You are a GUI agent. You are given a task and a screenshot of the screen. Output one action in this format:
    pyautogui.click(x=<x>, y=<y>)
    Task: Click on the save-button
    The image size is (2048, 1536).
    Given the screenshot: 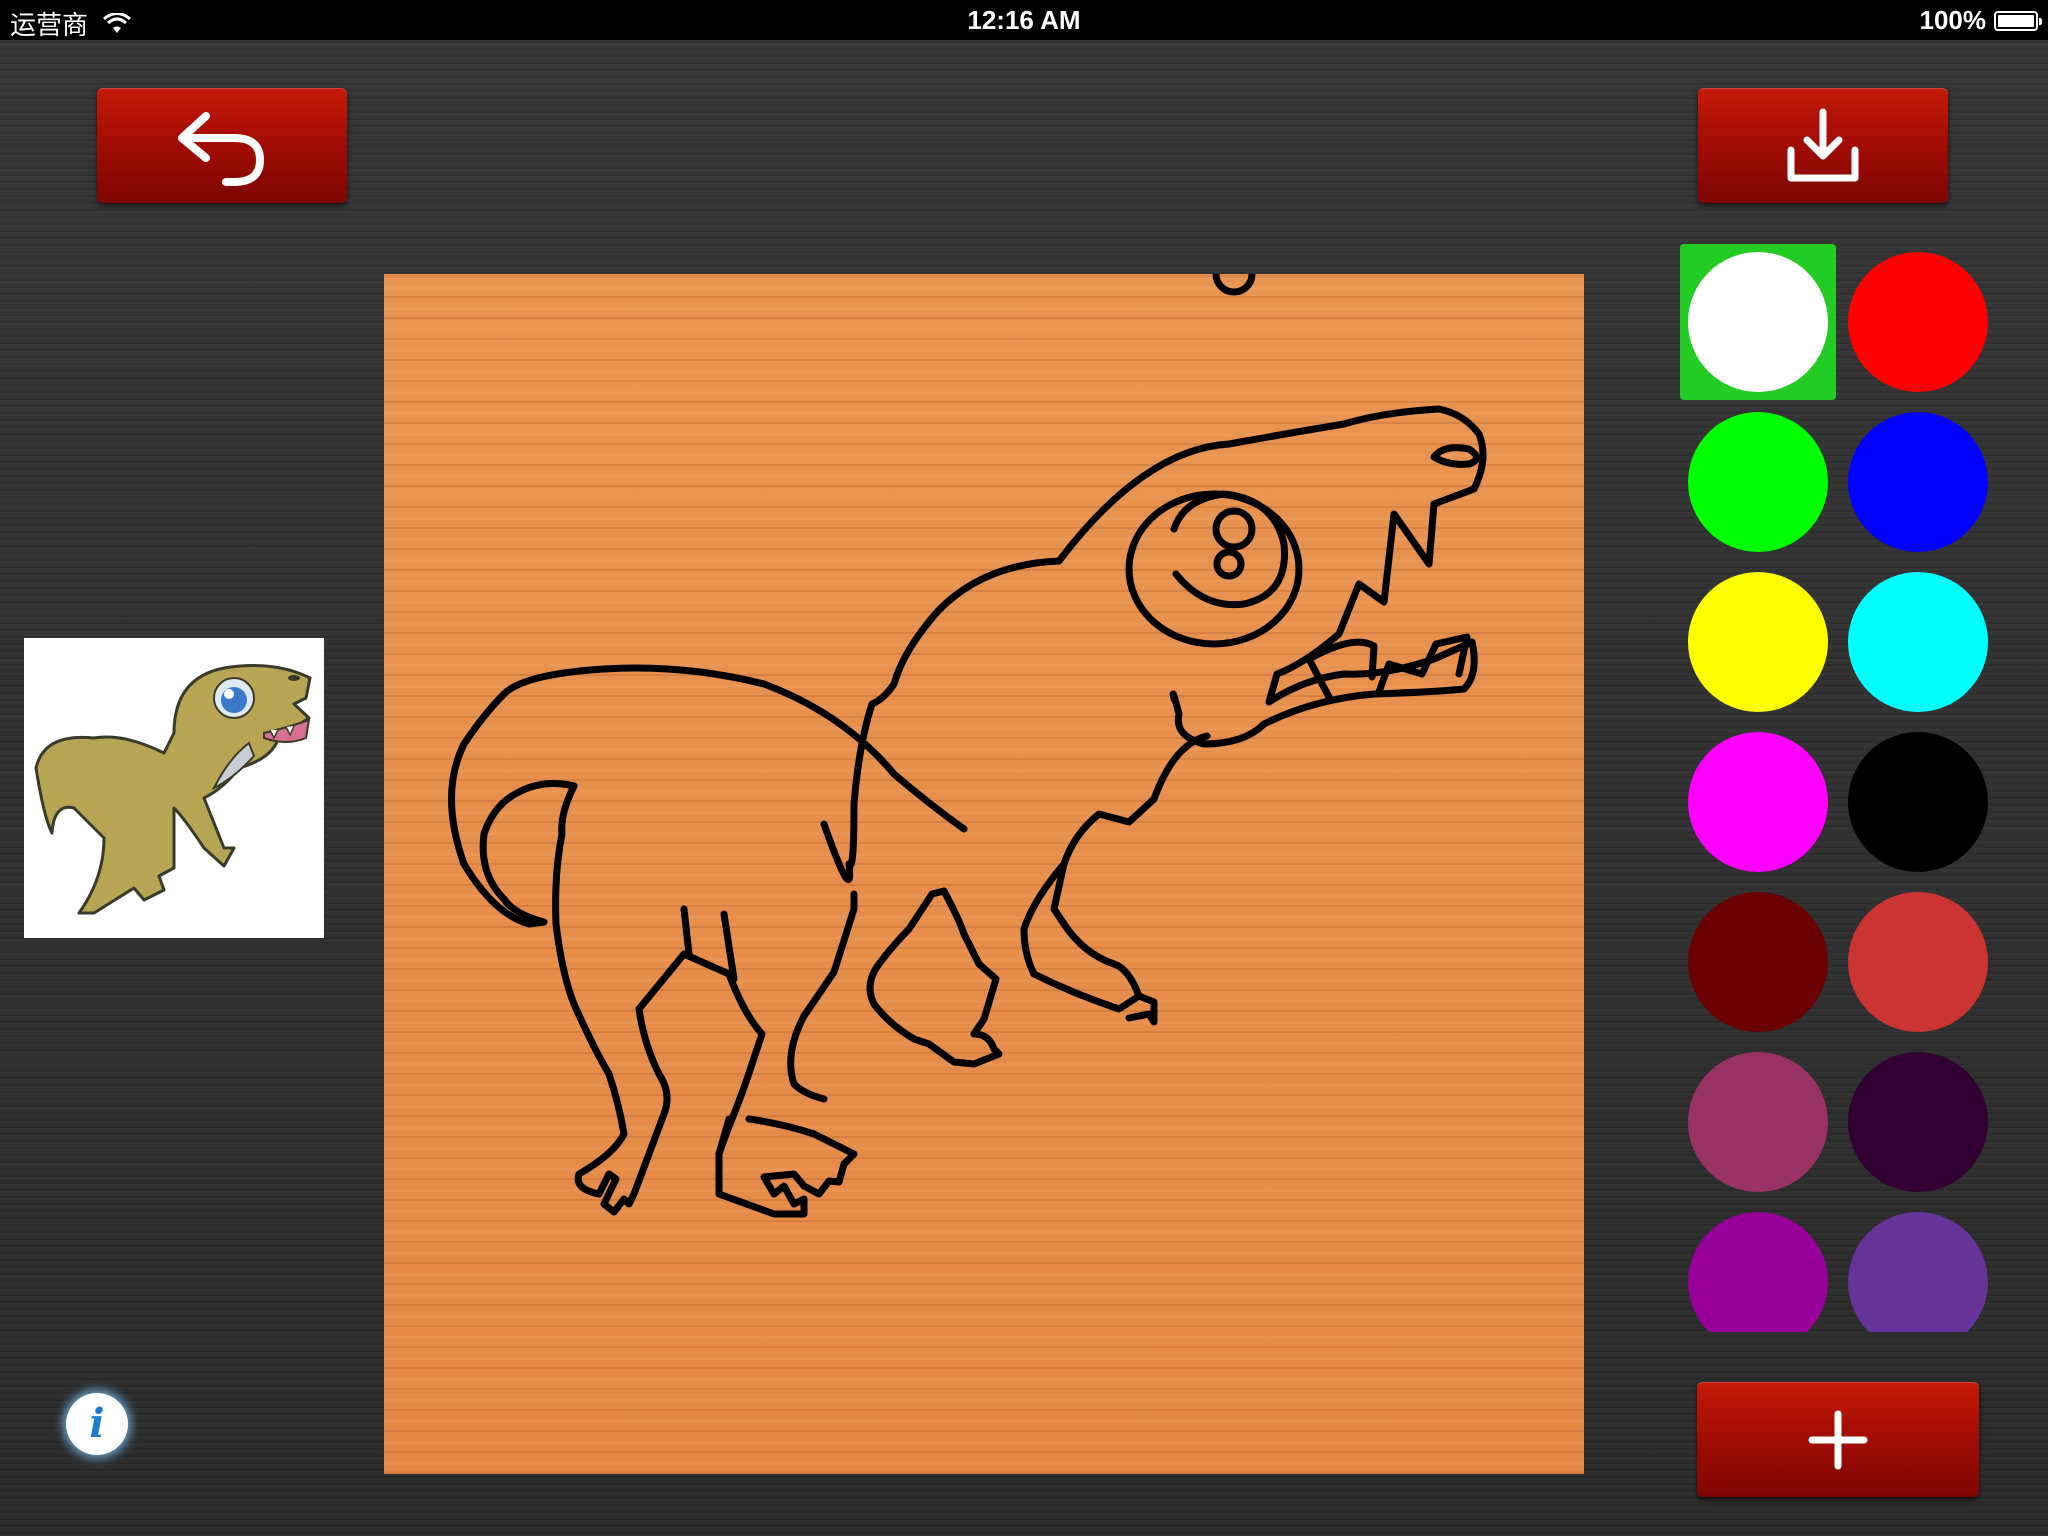 What is the action you would take?
    pyautogui.click(x=1823, y=145)
    